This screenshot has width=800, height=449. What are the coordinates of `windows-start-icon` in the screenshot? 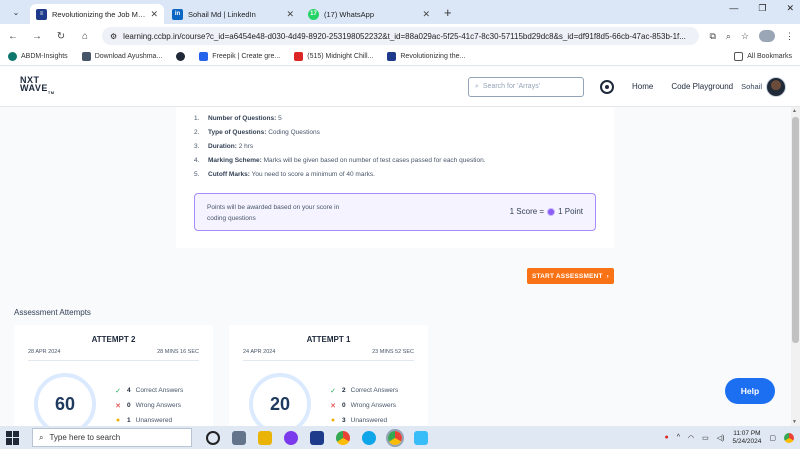 It's located at (13, 437).